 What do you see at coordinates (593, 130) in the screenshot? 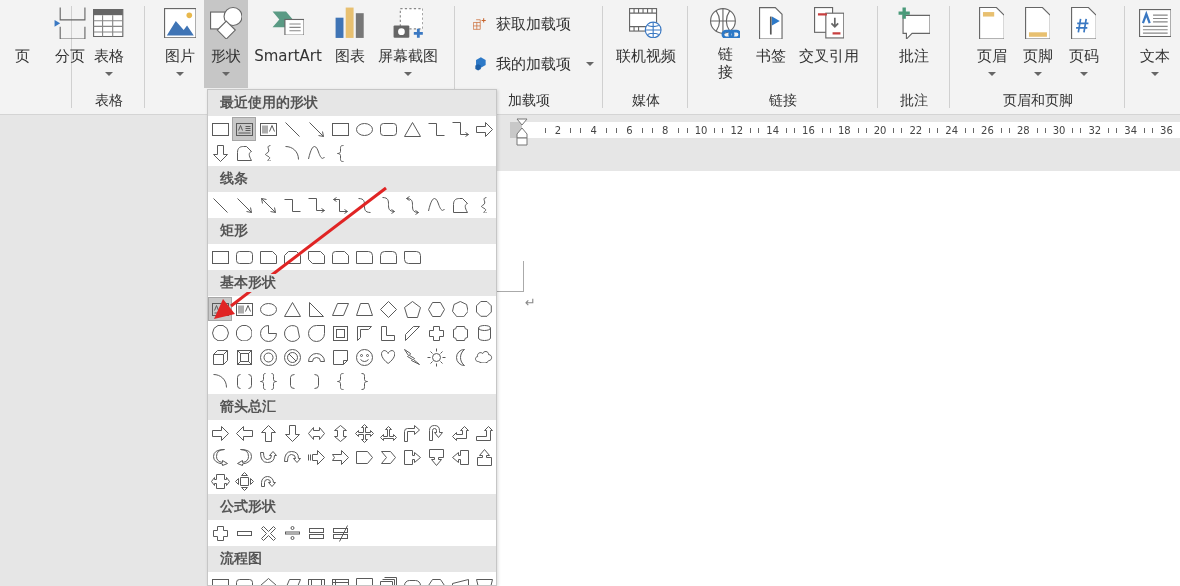
I see `ruler-number: 4` at bounding box center [593, 130].